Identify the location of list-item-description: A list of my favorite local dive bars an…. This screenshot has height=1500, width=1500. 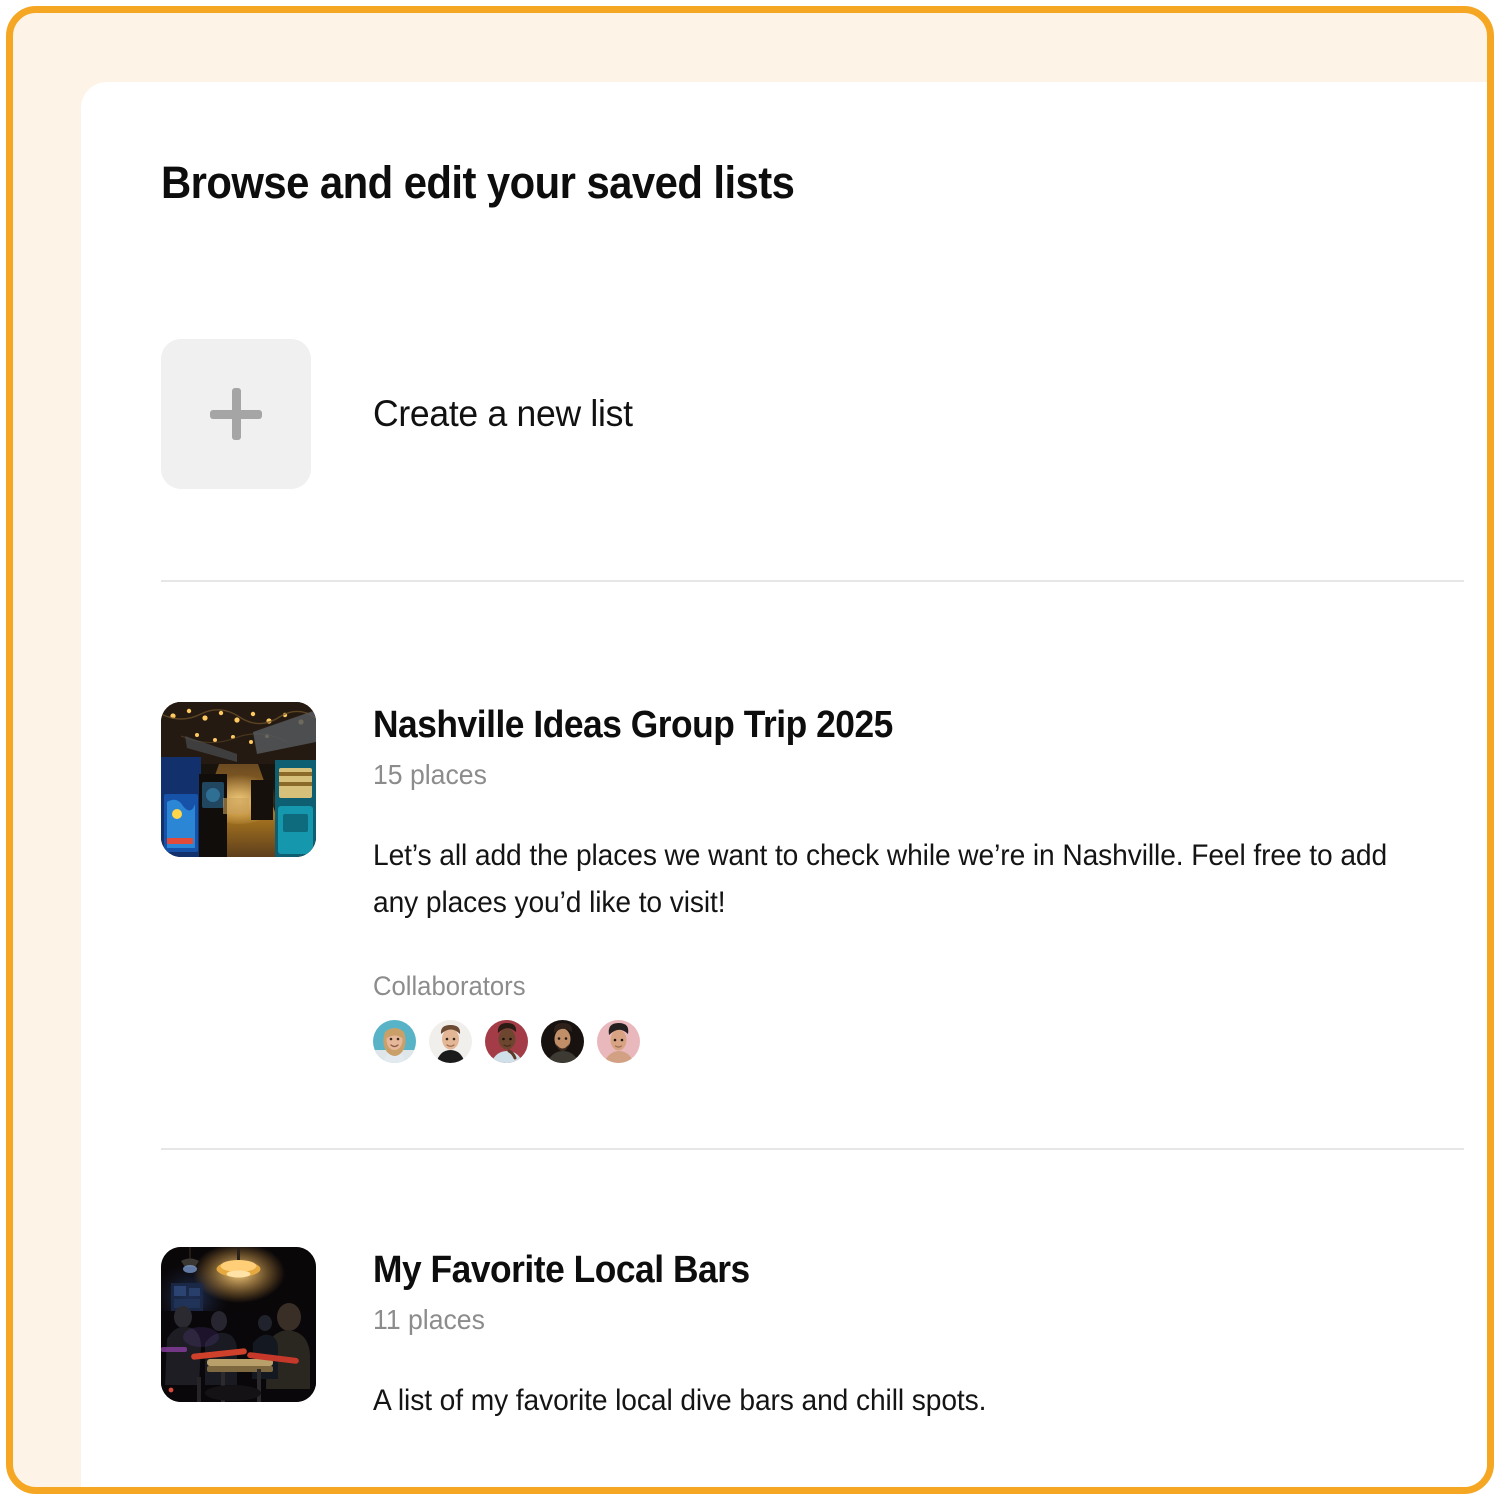
(680, 1400).